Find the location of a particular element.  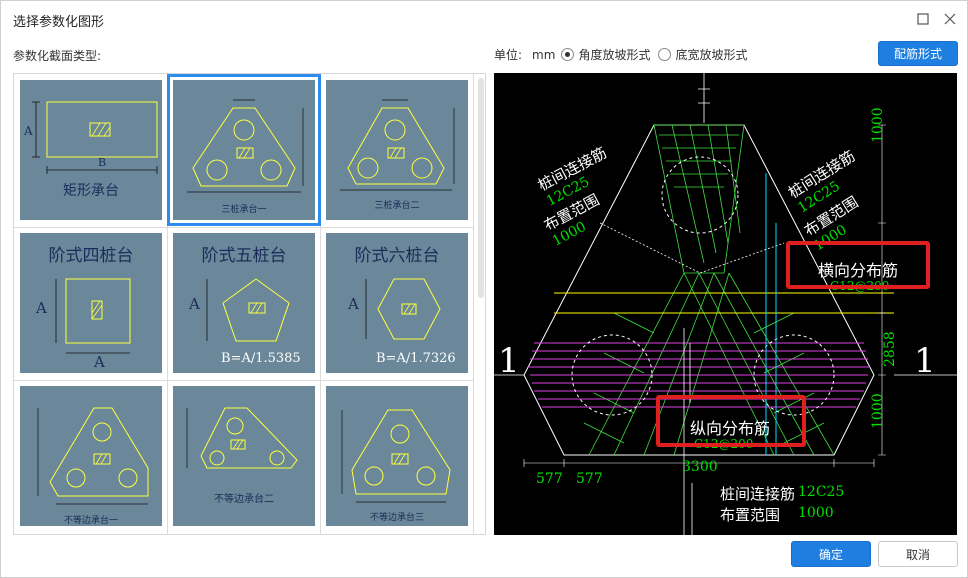

section-mark-left: 1 is located at coordinates (509, 361).